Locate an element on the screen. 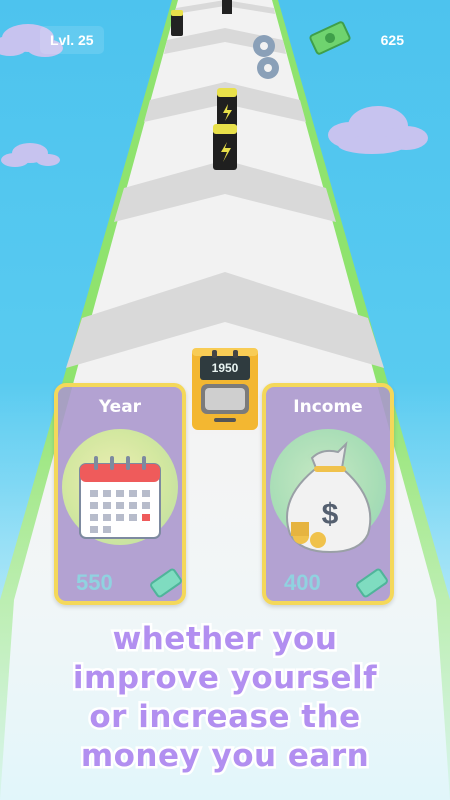 The width and height of the screenshot is (450, 800). caption-line: or increase the is located at coordinates (225, 717).